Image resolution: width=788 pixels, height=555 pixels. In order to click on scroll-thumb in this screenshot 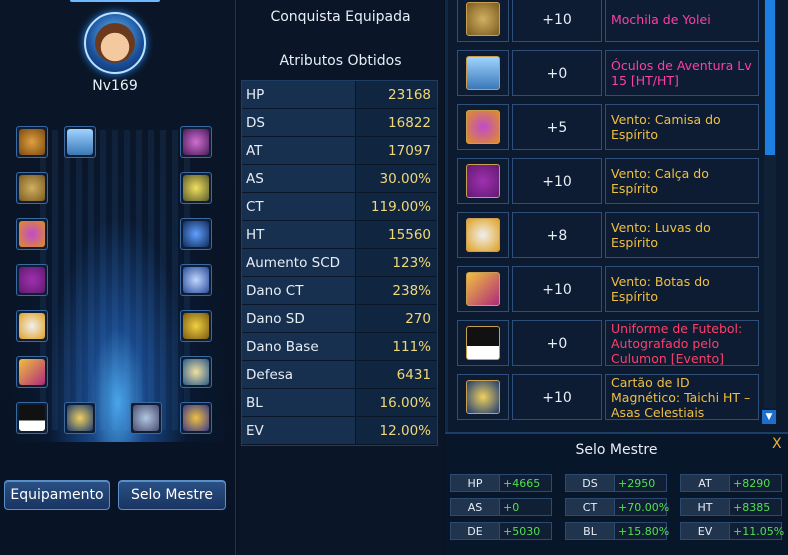, I will do `click(770, 77)`.